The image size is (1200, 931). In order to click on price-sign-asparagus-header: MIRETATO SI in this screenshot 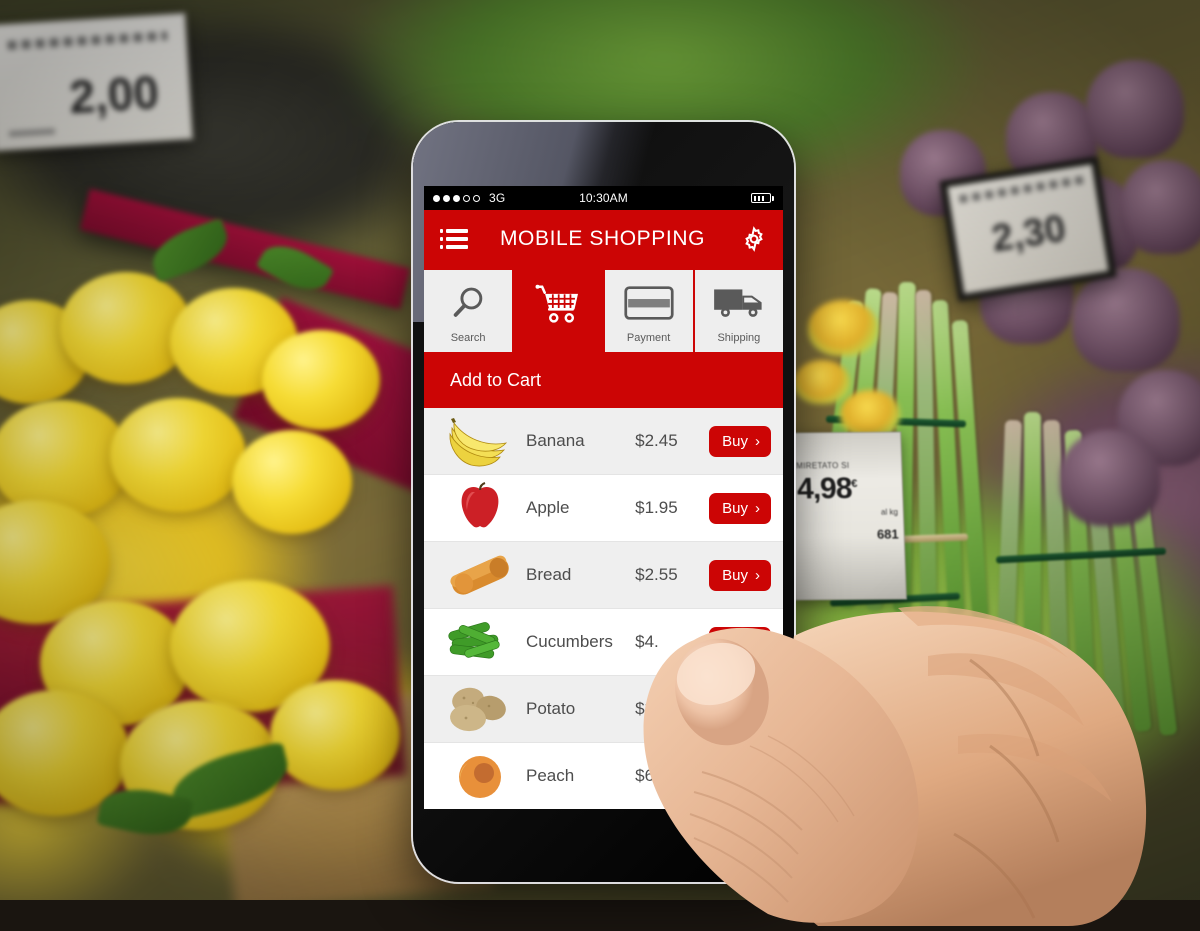, I will do `click(846, 466)`.